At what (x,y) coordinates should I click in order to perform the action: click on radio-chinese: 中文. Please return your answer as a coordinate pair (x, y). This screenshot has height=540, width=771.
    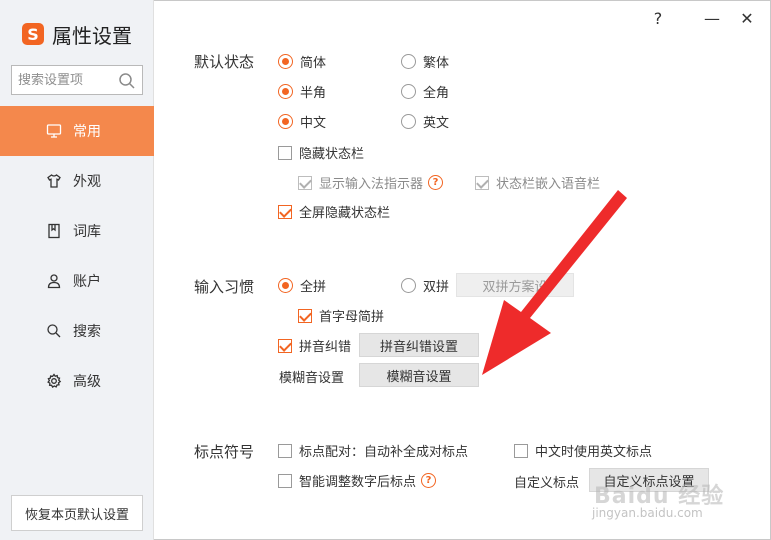
    Looking at the image, I should click on (302, 121).